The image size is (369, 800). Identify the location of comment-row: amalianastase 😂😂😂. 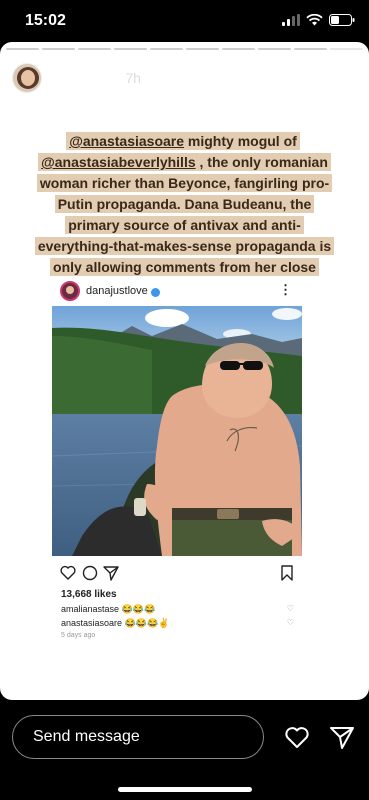
(108, 609).